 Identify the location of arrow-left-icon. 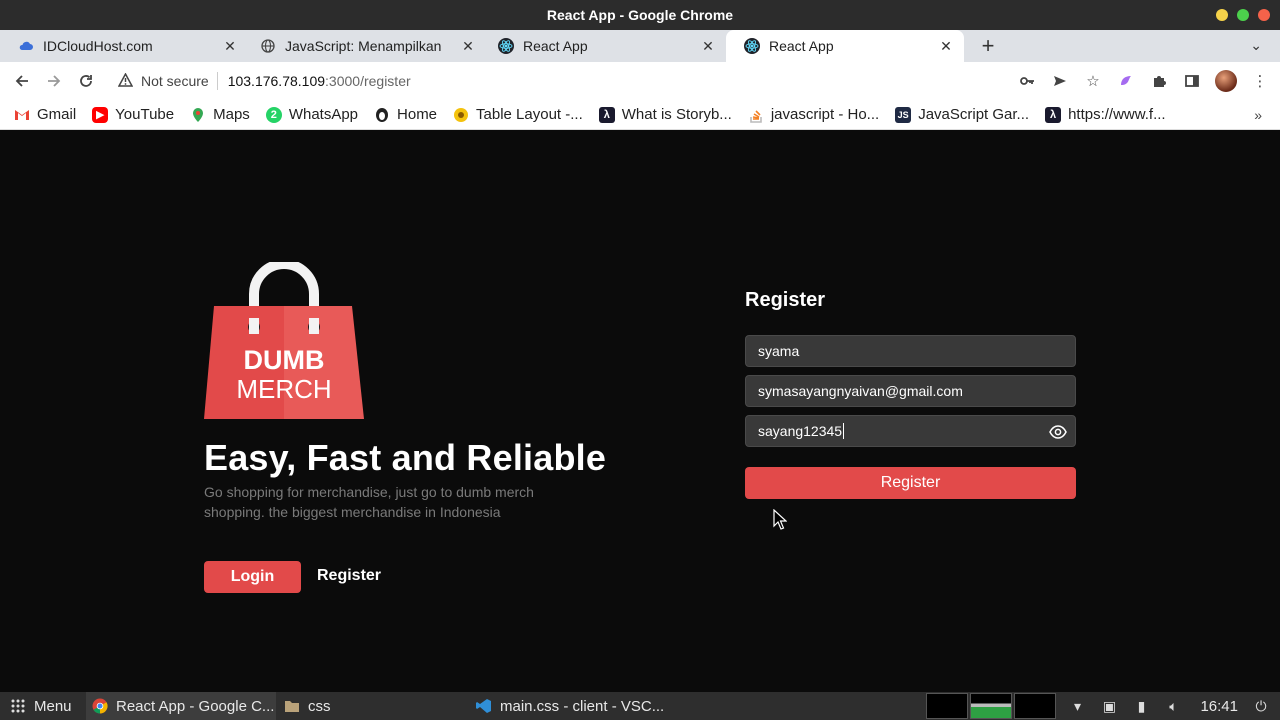
(21, 81).